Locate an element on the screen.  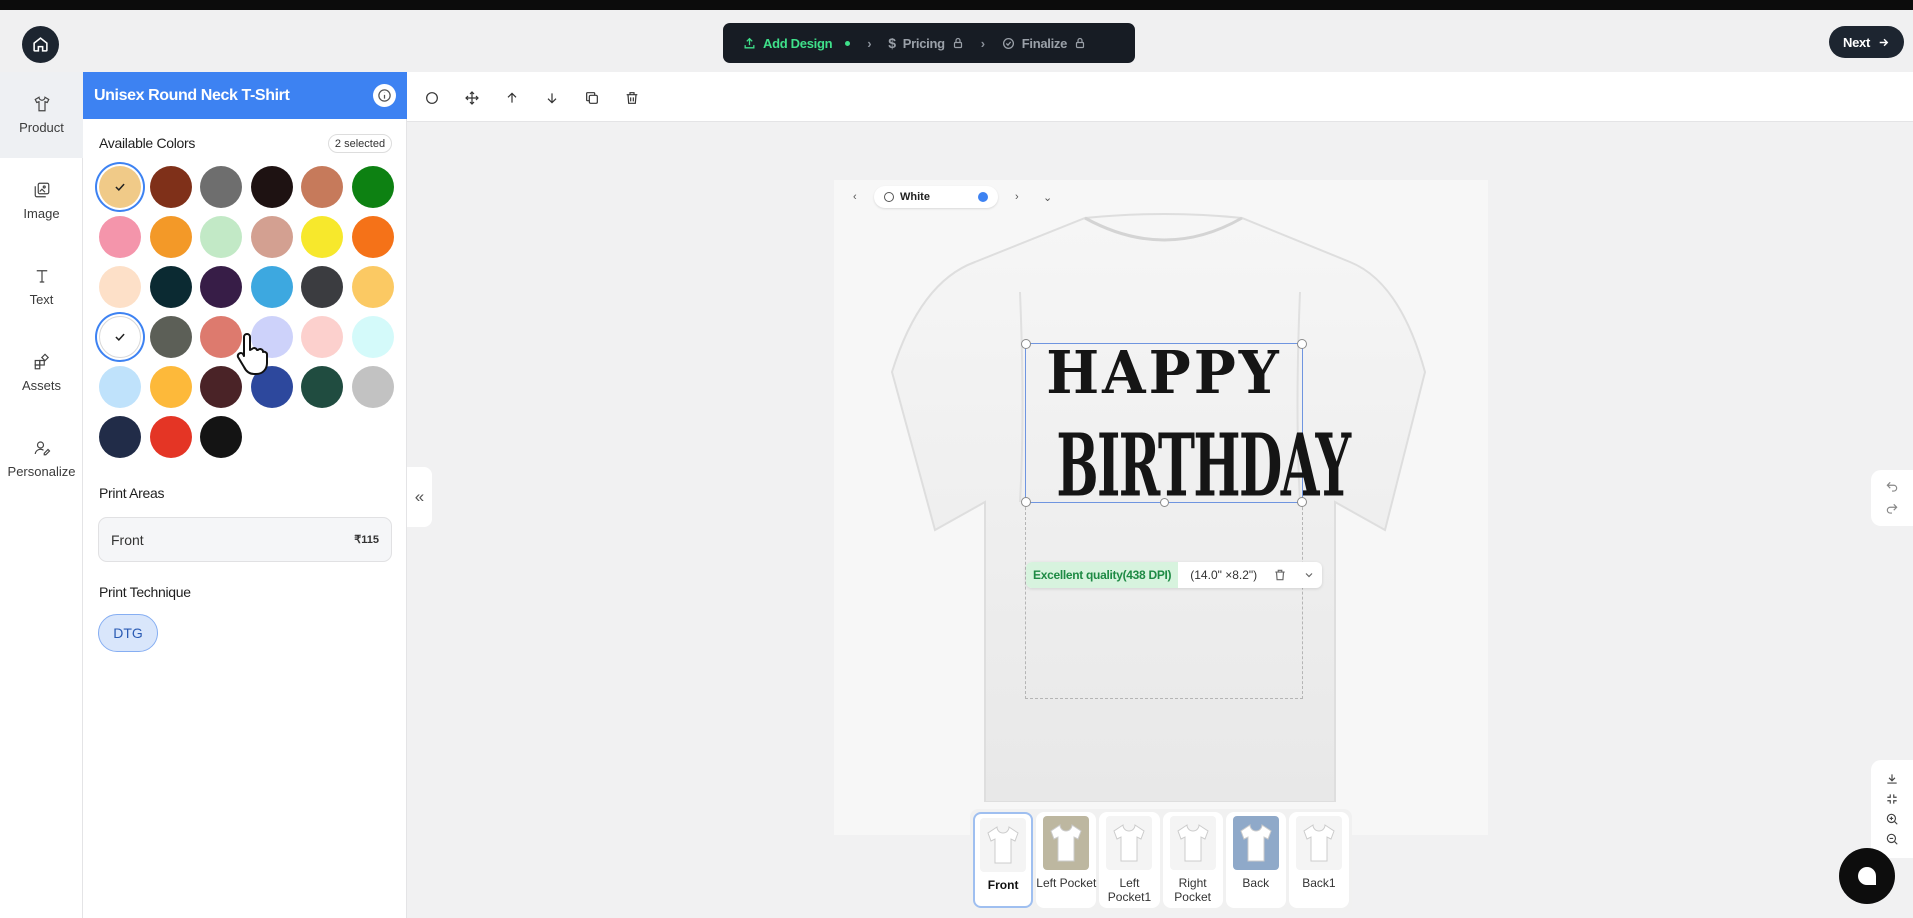
view-label: Back is located at coordinates (1256, 883).